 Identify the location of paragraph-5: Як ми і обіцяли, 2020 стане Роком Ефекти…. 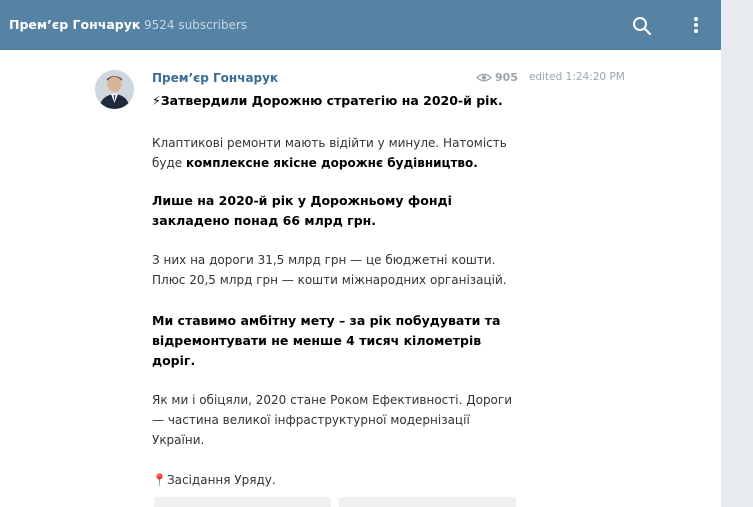
(342, 420).